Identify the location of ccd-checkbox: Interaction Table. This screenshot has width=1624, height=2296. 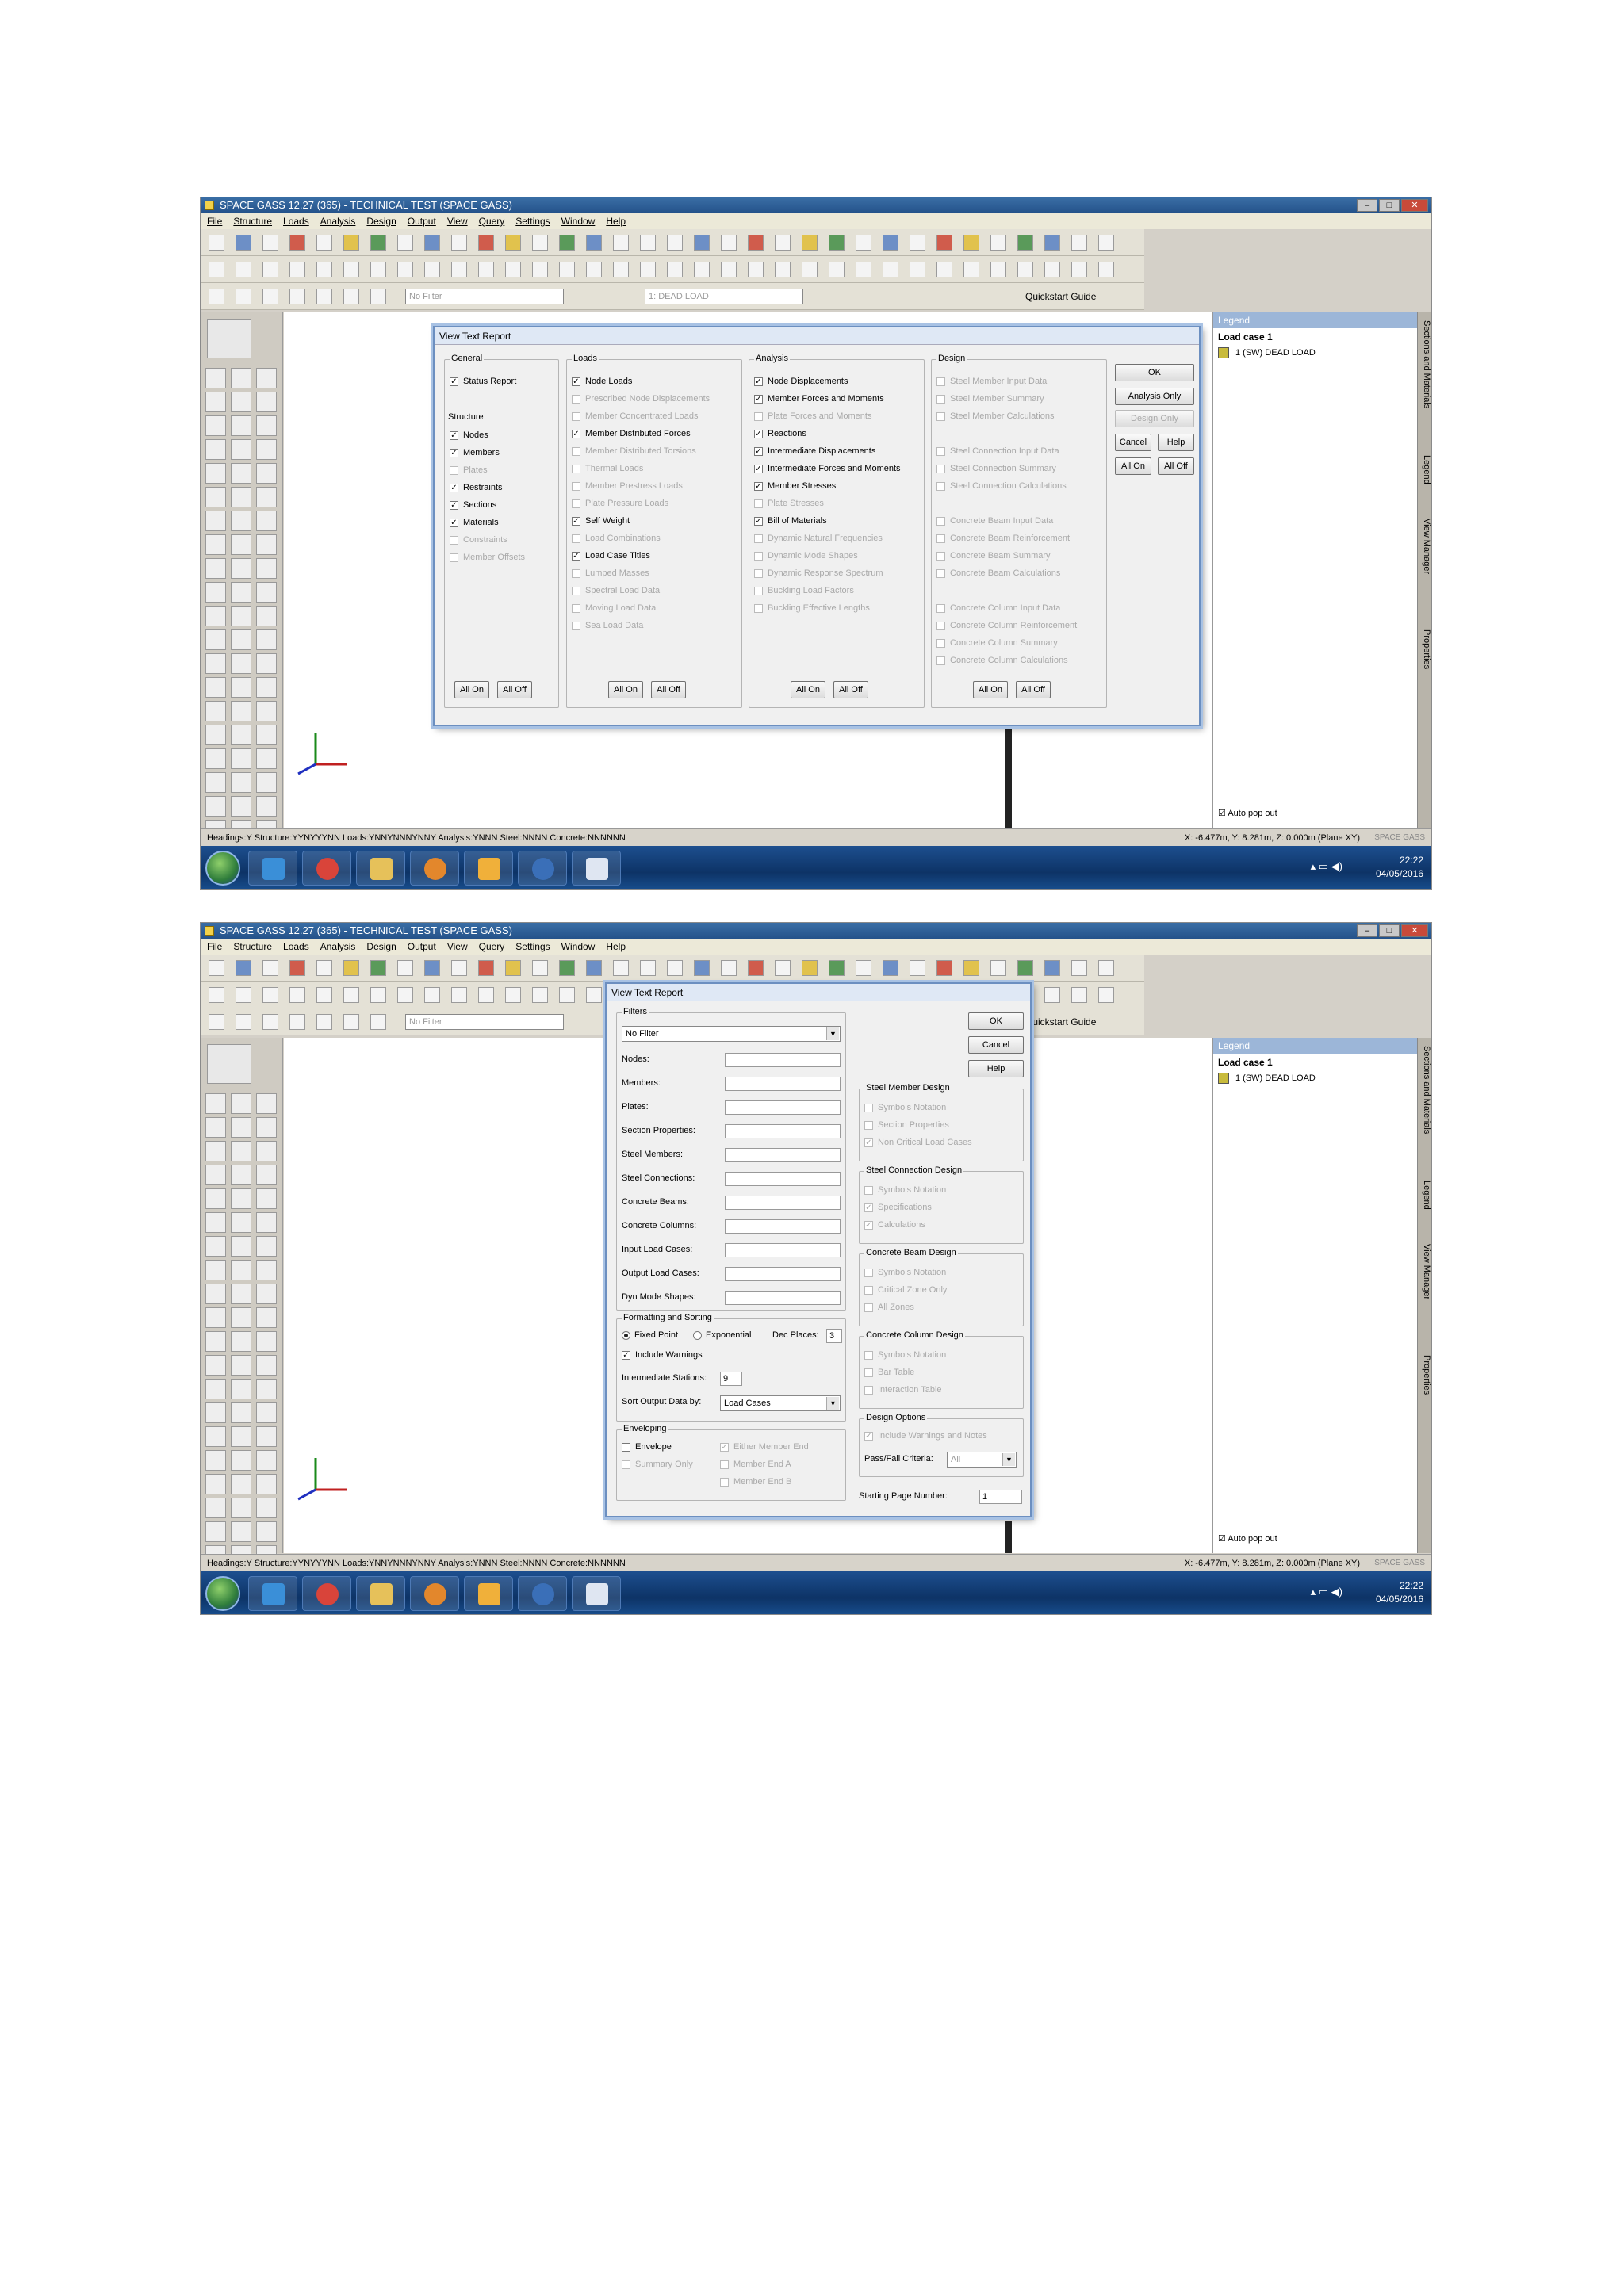
(903, 1390).